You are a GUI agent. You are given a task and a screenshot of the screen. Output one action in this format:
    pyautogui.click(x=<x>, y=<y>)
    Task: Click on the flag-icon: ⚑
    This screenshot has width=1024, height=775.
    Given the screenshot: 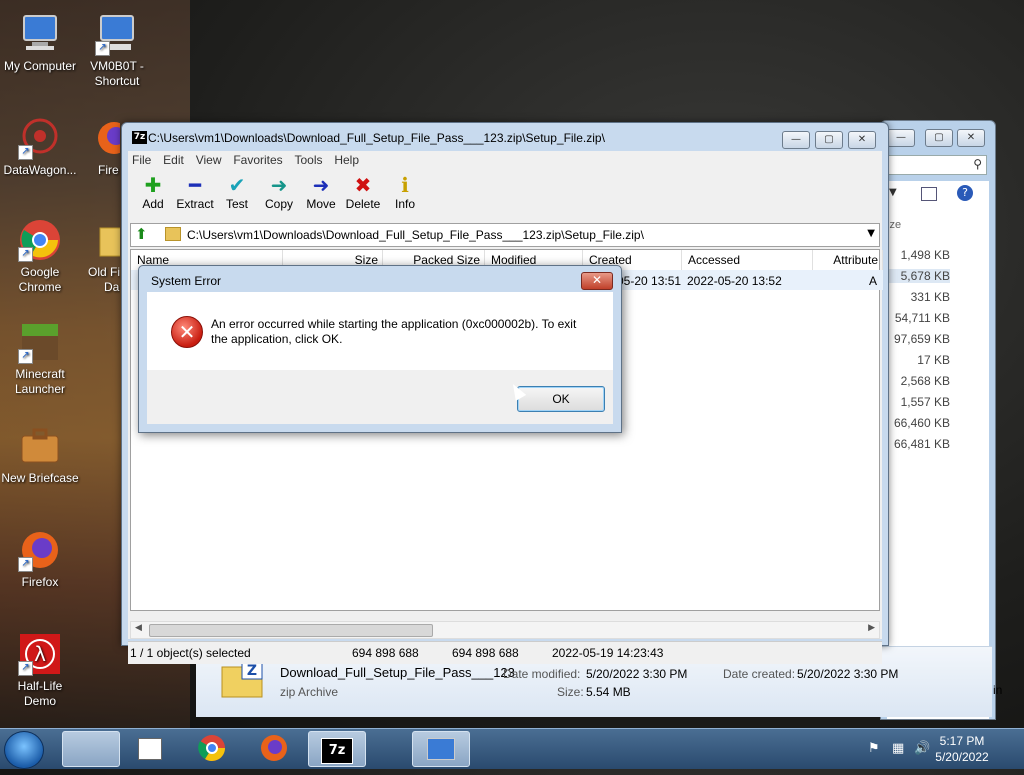 What is the action you would take?
    pyautogui.click(x=874, y=748)
    